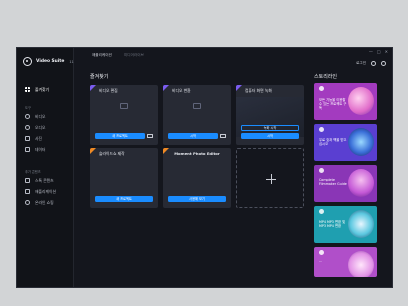  Describe the element at coordinates (361, 63) in the screenshot. I see `login-link: 로그인` at that location.